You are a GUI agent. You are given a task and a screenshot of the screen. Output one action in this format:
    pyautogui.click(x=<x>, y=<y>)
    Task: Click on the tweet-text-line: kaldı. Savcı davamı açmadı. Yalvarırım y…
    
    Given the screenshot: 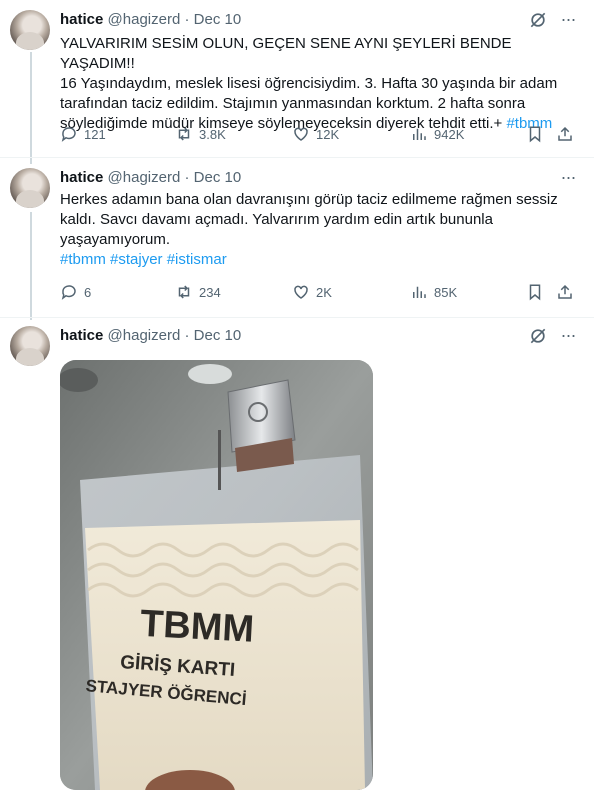 What is the action you would take?
    pyautogui.click(x=276, y=219)
    